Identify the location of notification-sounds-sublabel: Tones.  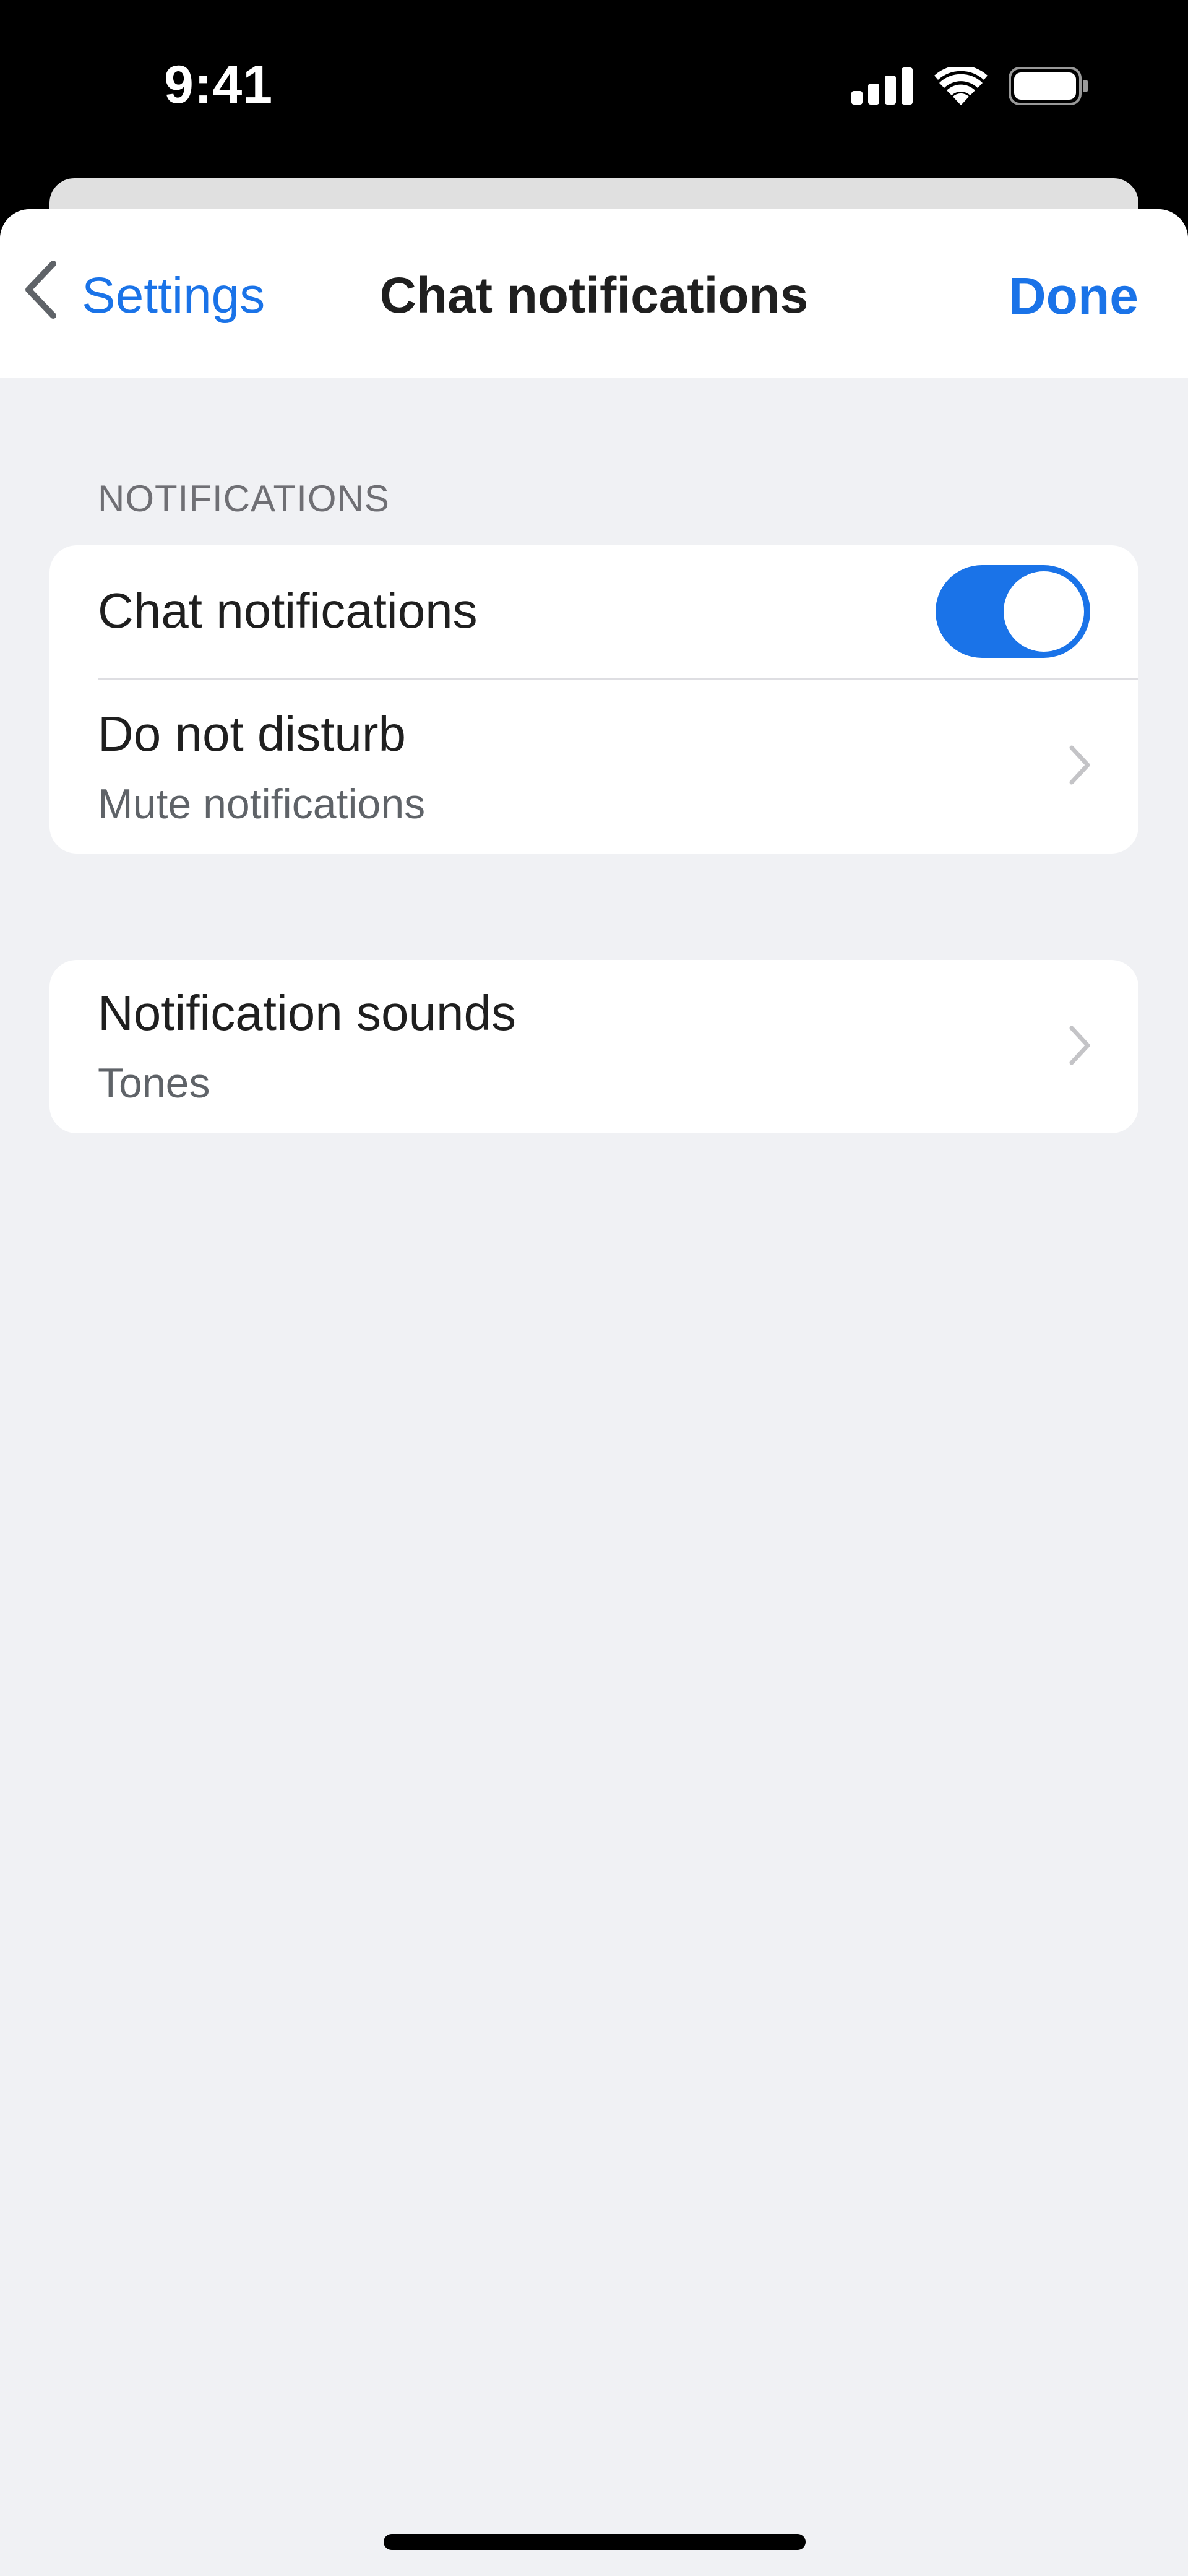
(154, 1083).